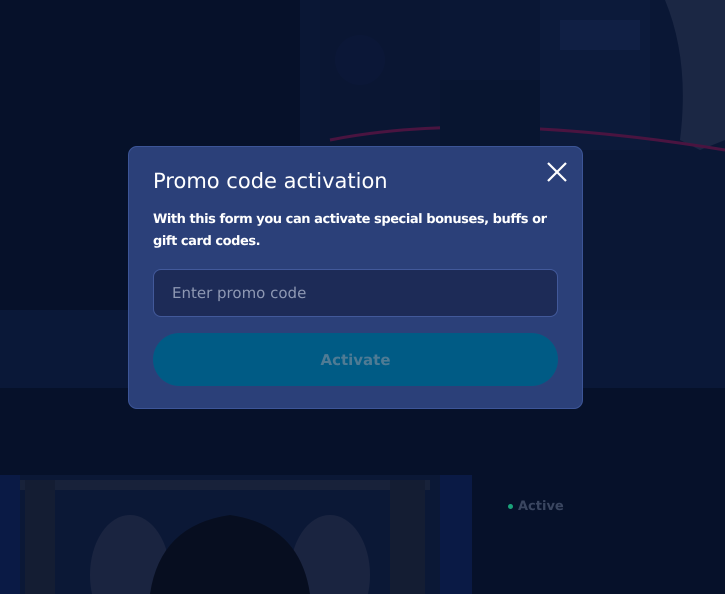 The image size is (725, 594). Describe the element at coordinates (557, 172) in the screenshot. I see `close-icon` at that location.